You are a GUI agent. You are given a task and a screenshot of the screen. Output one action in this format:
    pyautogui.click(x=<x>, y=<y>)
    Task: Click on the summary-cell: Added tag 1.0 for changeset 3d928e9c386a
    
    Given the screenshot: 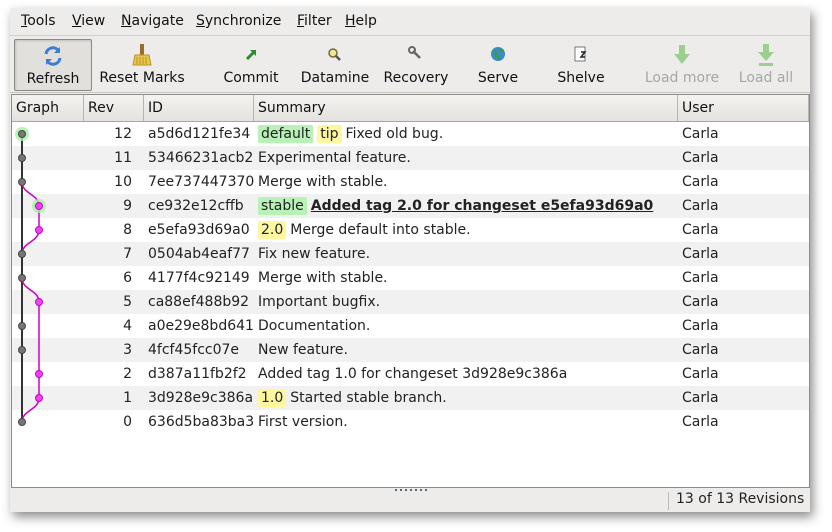 What is the action you would take?
    pyautogui.click(x=412, y=374)
    